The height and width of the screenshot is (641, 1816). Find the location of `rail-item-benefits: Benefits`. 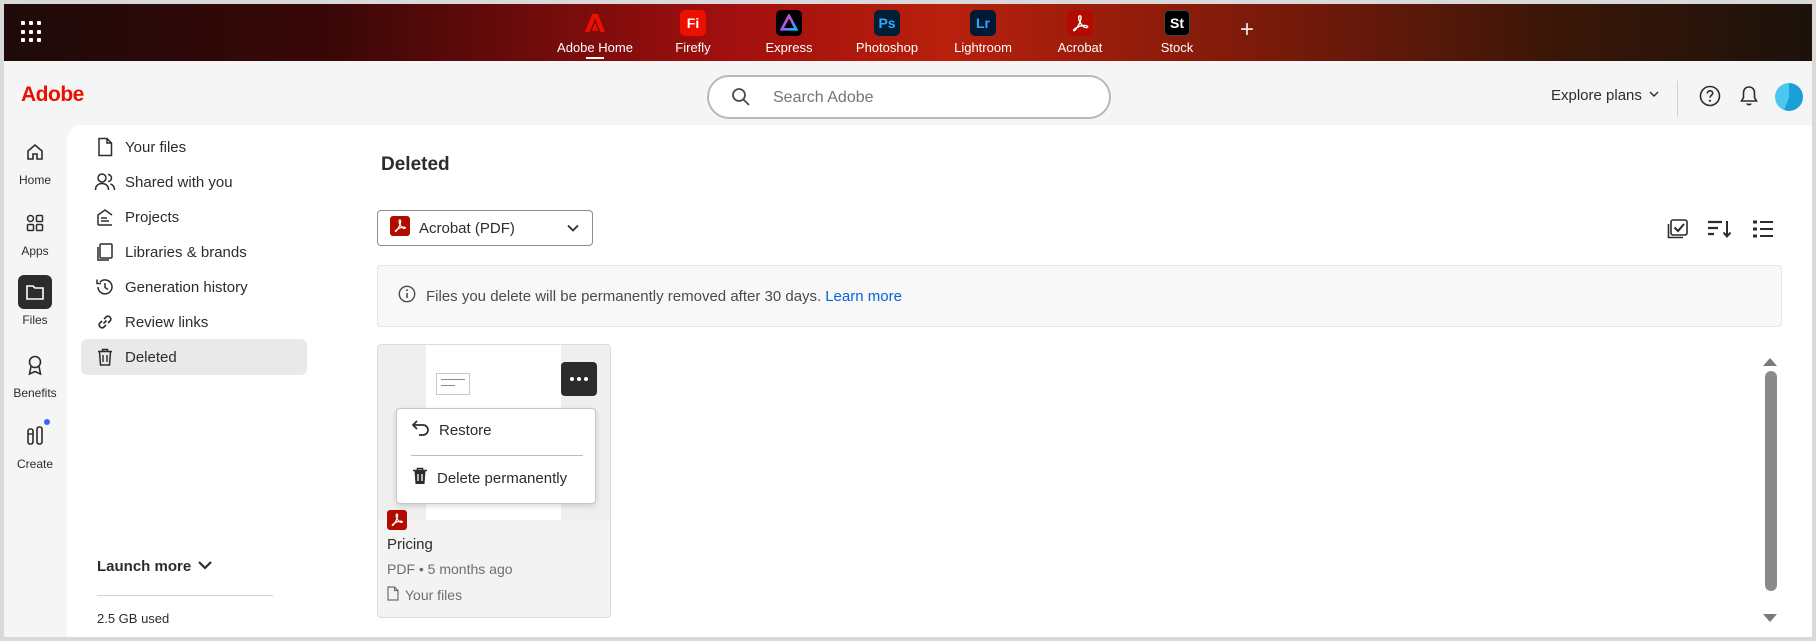

rail-item-benefits: Benefits is located at coordinates (35, 374).